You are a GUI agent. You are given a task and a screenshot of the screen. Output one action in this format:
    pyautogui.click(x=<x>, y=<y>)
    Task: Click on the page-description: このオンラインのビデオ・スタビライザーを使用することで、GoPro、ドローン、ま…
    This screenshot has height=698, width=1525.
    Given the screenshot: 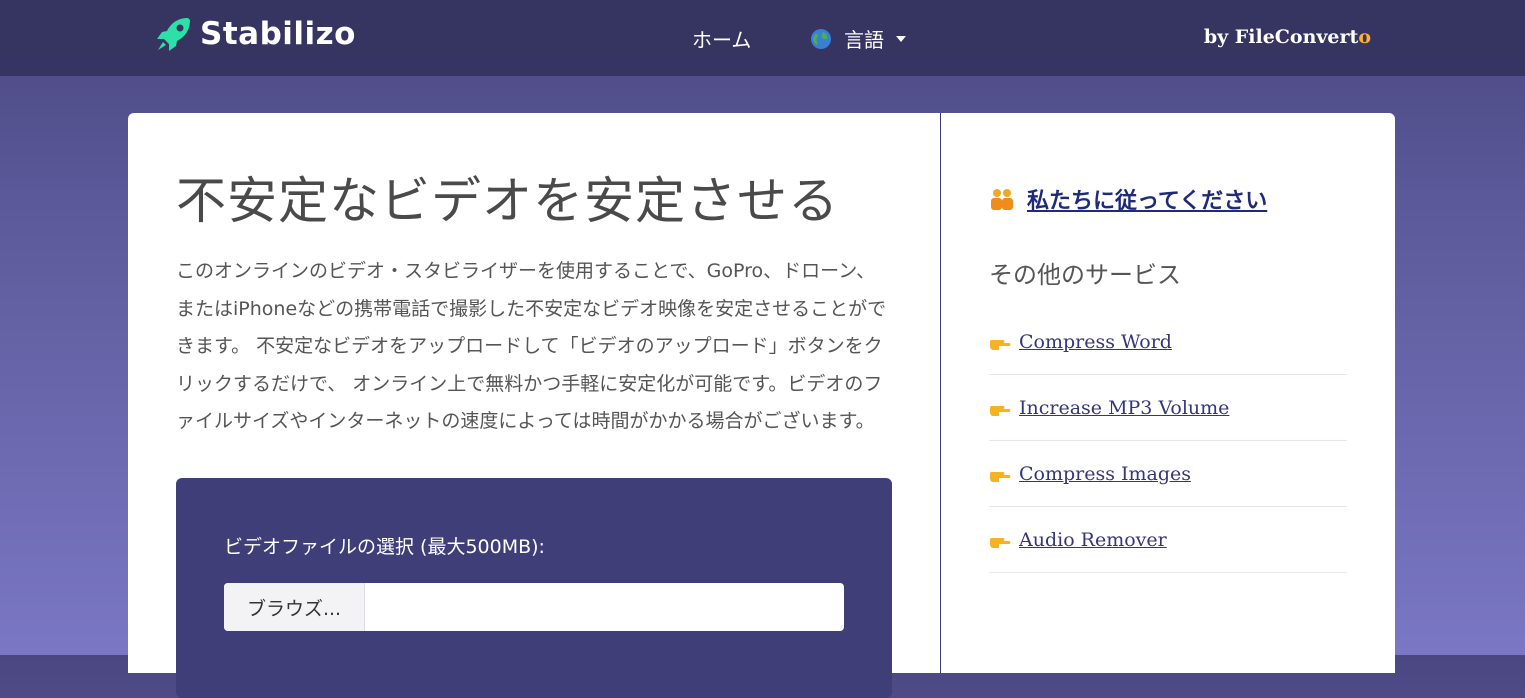 What is the action you would take?
    pyautogui.click(x=531, y=346)
    